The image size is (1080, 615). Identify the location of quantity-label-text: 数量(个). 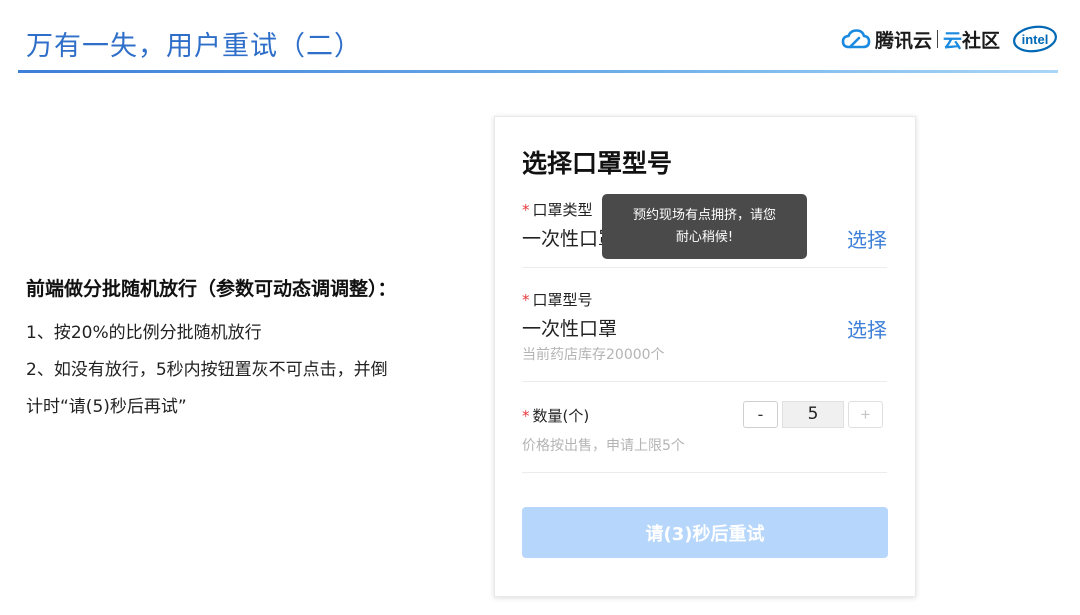
(561, 416).